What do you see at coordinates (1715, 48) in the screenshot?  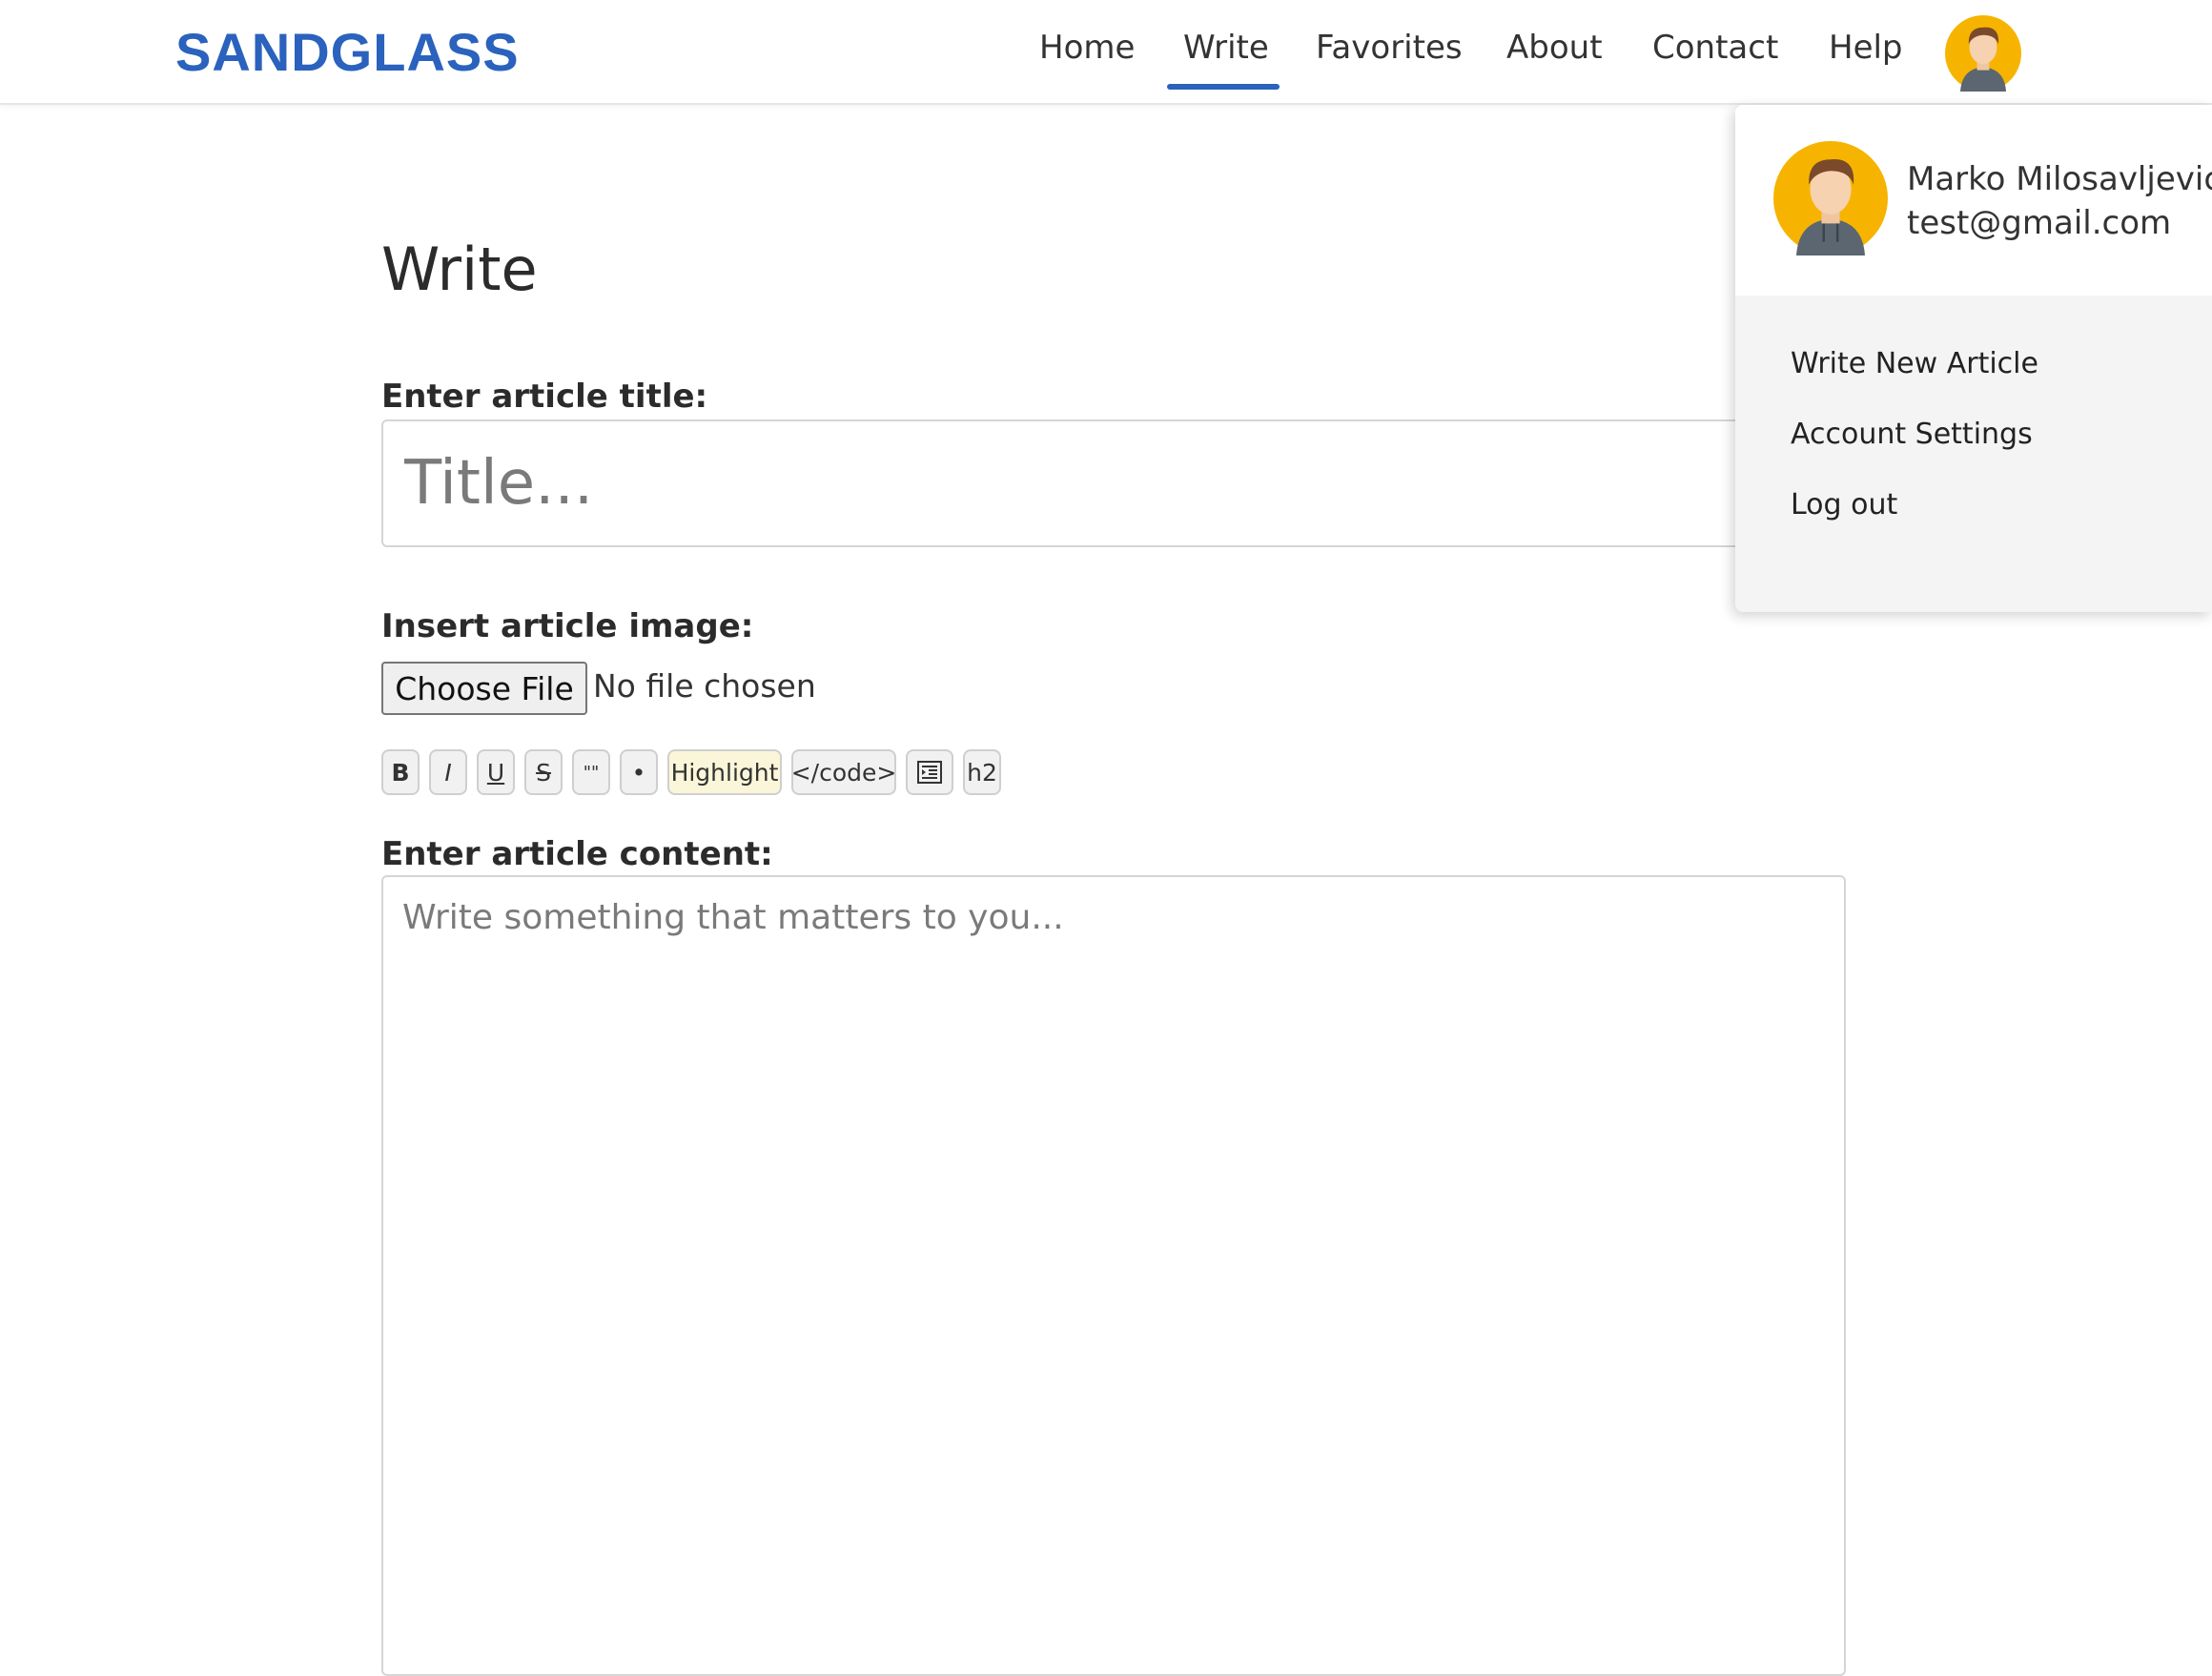 I see `nav-contact: Contact` at bounding box center [1715, 48].